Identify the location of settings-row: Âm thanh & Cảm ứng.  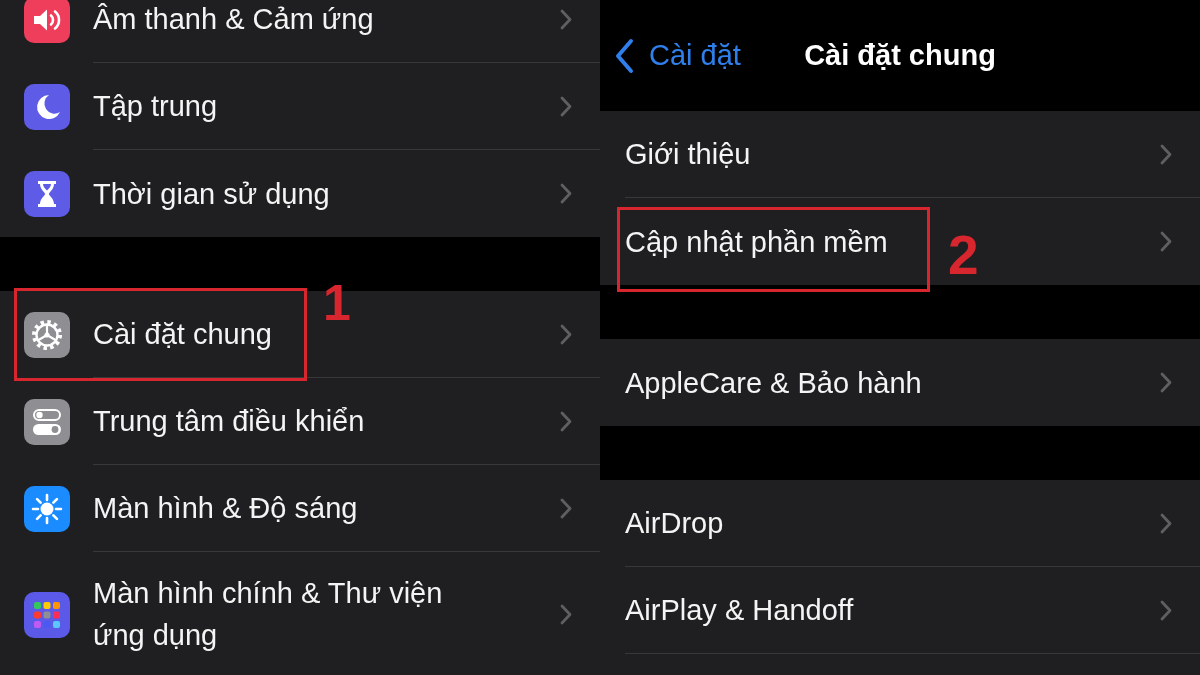
(300, 31).